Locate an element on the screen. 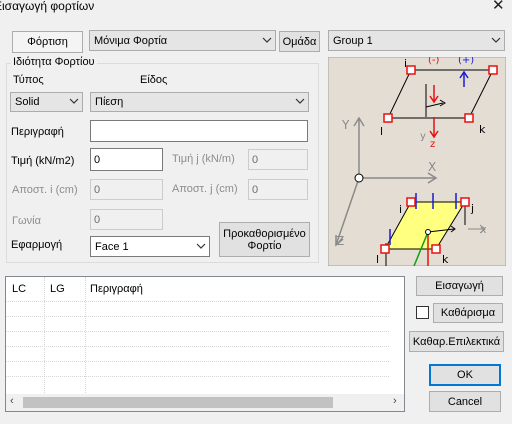 Image resolution: width=512 pixels, height=424 pixels. dist-j-value: 0 is located at coordinates (255, 189).